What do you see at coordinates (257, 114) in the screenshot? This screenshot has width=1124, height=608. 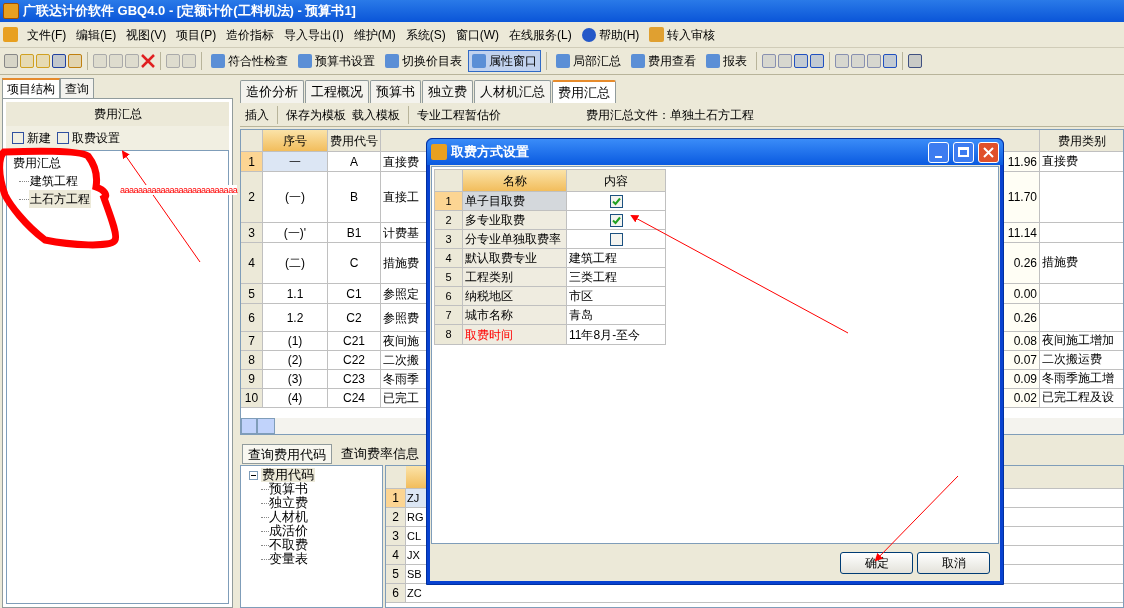 I see `table-action-button: 插入` at bounding box center [257, 114].